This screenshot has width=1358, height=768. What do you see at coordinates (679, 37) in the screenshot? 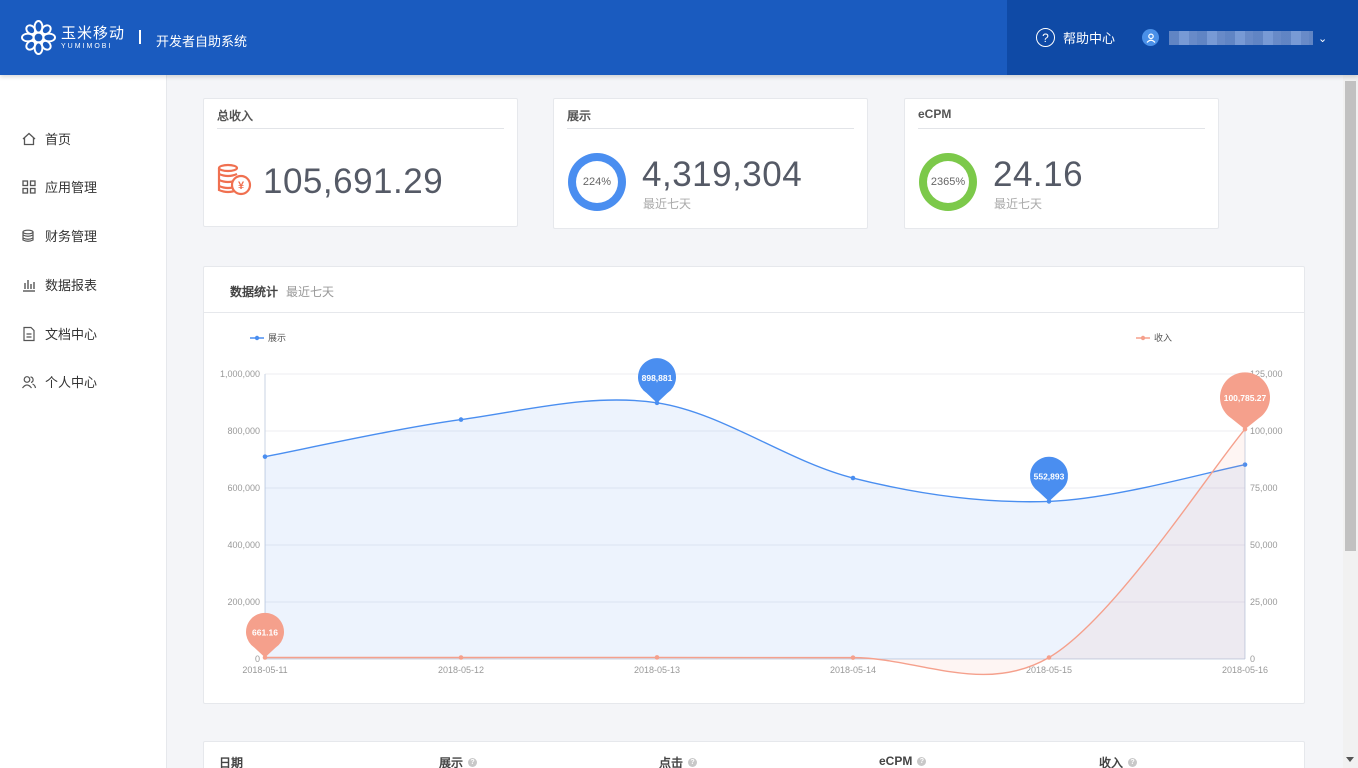
I see `top-header: 玉米移动 YUMIMOBI 开发者自助系统 ? 帮助中心 ⌄` at bounding box center [679, 37].